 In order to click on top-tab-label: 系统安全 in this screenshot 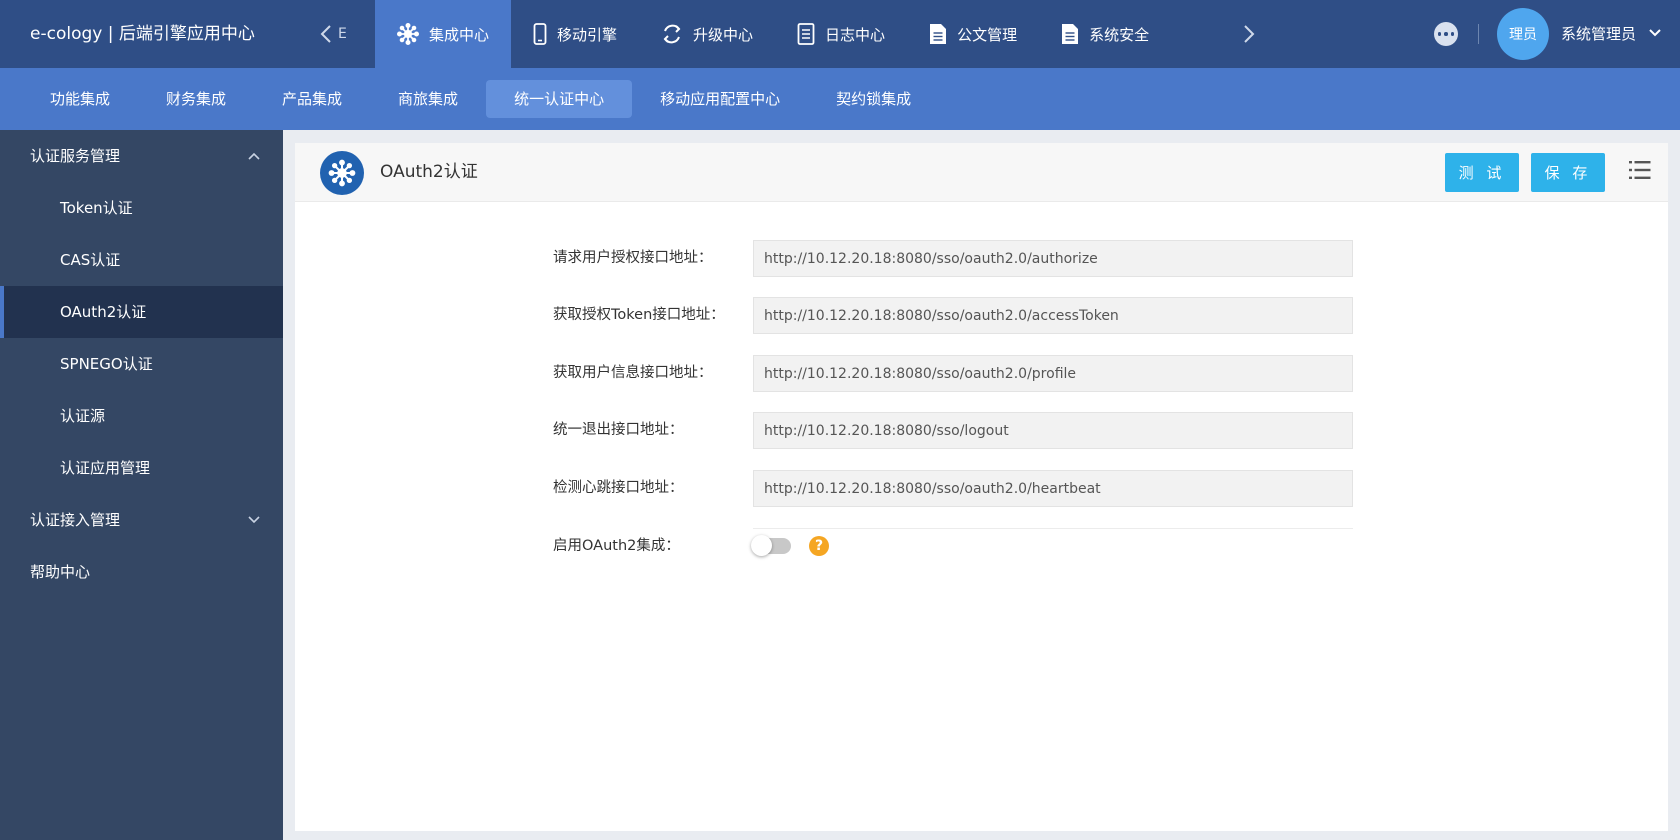, I will do `click(1119, 34)`.